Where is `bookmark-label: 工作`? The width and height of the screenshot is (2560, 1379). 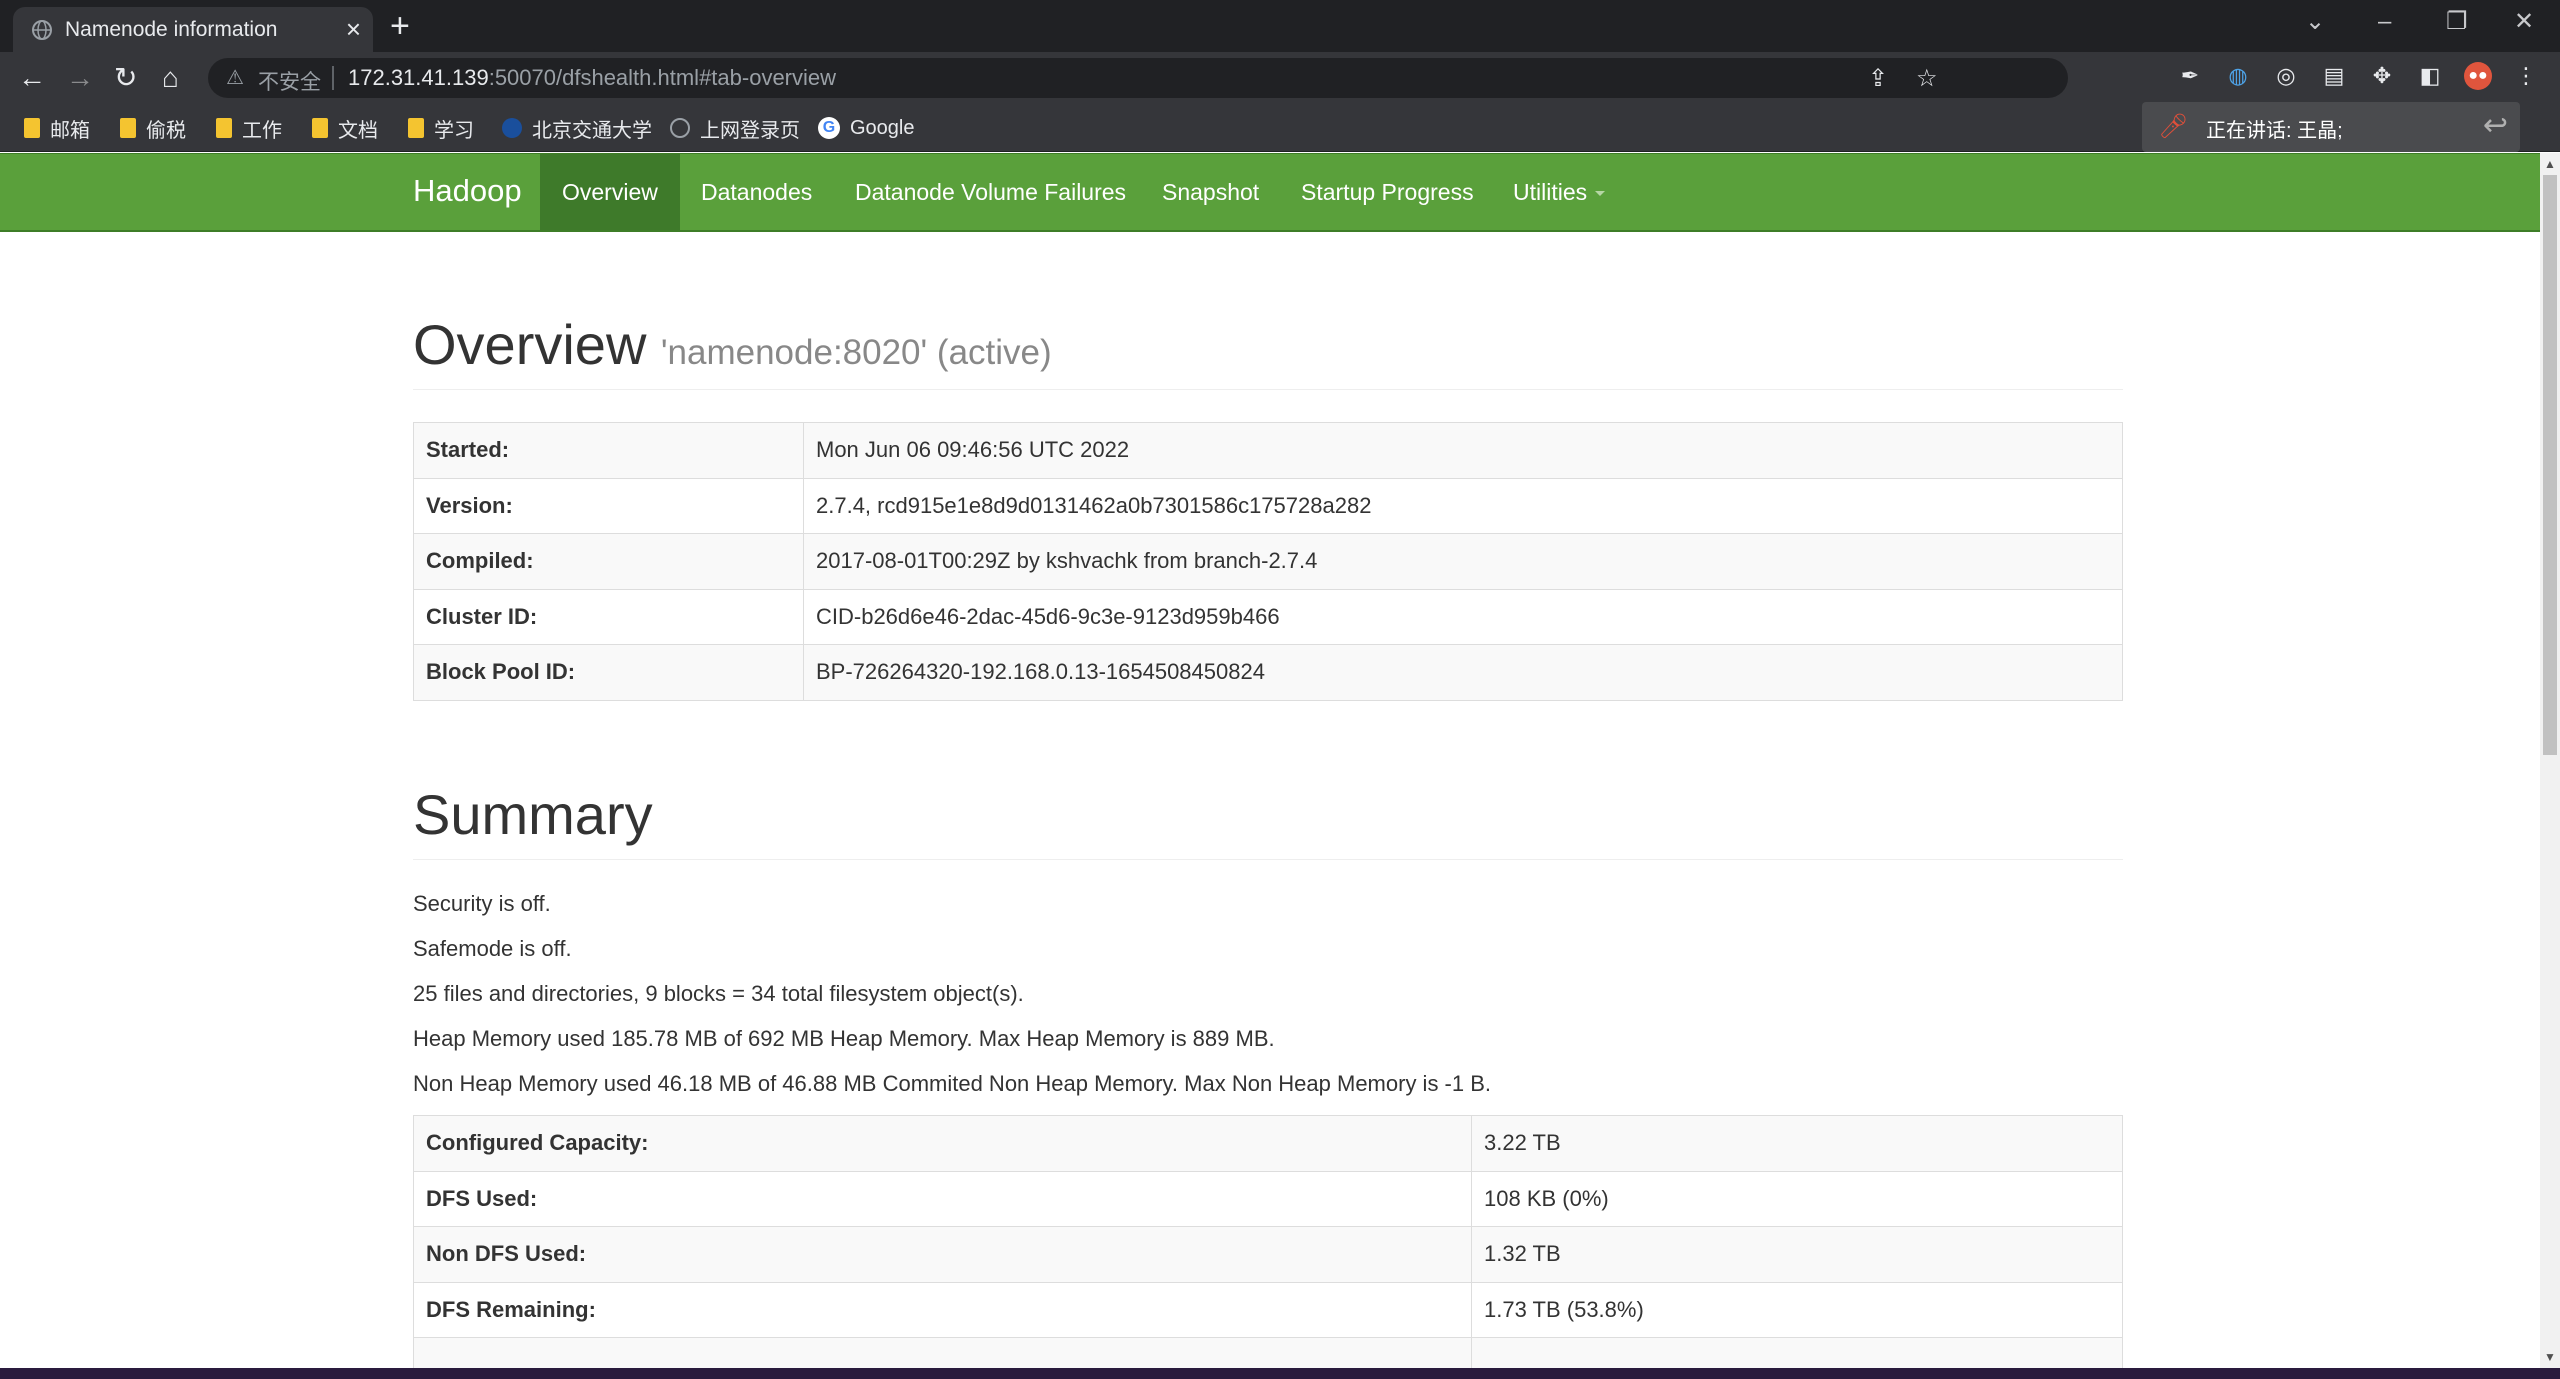
bookmark-label: 工作 is located at coordinates (262, 130).